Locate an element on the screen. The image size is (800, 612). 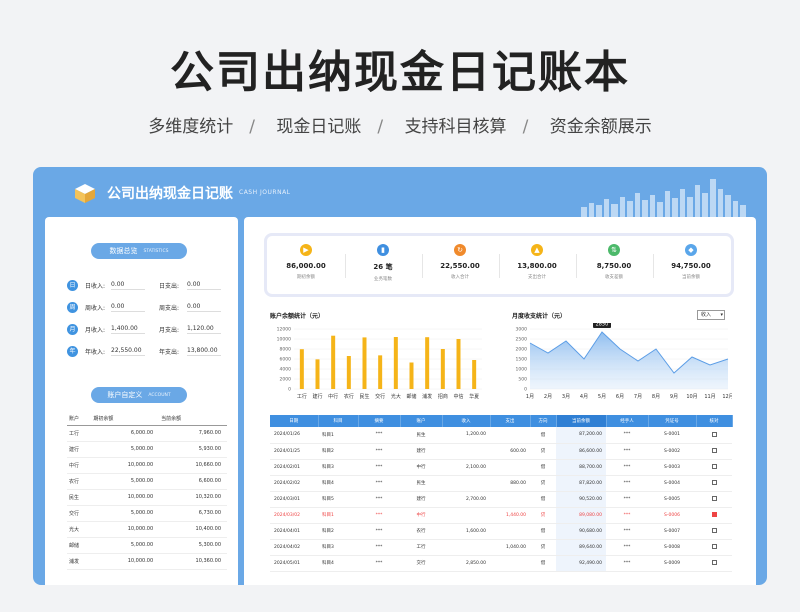
account-col-header: 当前余额 is located at coordinates (193, 419).